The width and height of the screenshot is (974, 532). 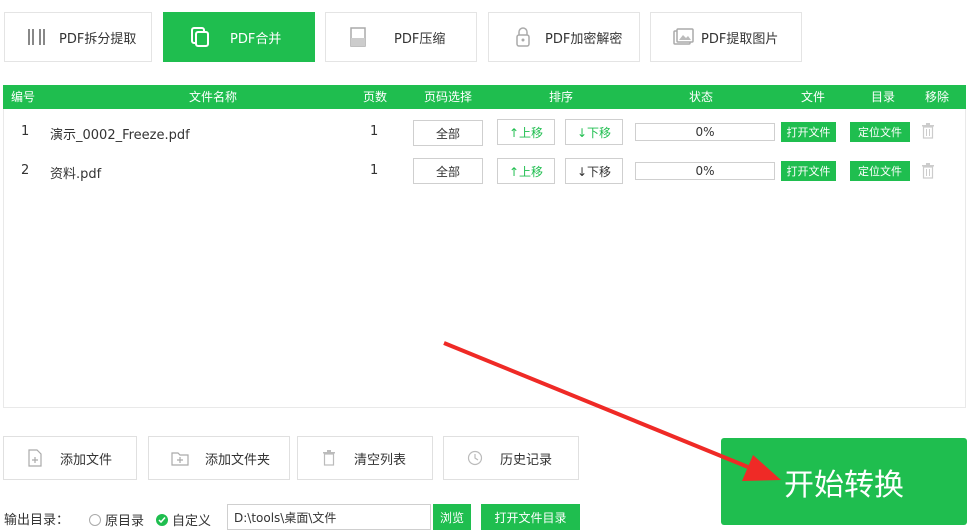 I want to click on browse-button: 浏览, so click(x=452, y=517).